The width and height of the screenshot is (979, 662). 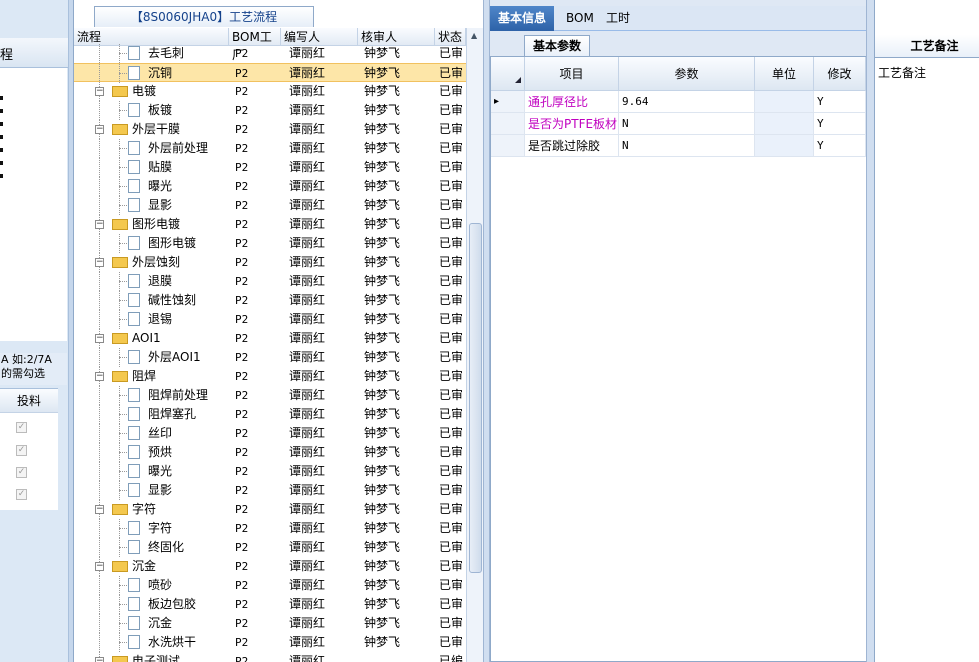 What do you see at coordinates (870, 331) in the screenshot?
I see `right-splitter` at bounding box center [870, 331].